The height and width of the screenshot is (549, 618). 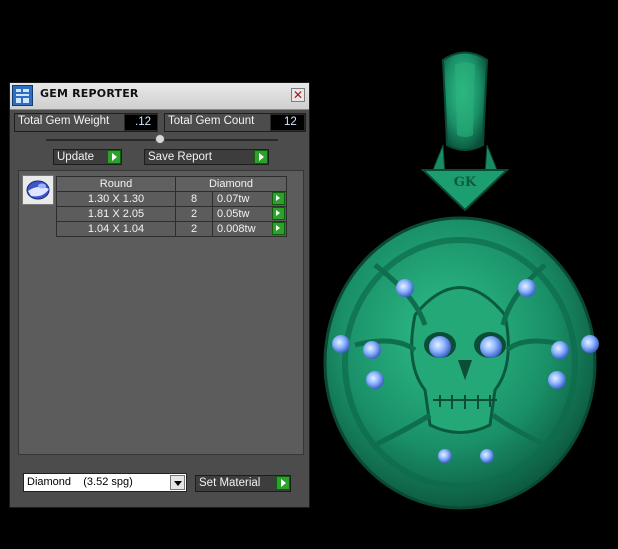 I want to click on table-row: 1.30 X 1.30 8 0.07tw, so click(x=171, y=199).